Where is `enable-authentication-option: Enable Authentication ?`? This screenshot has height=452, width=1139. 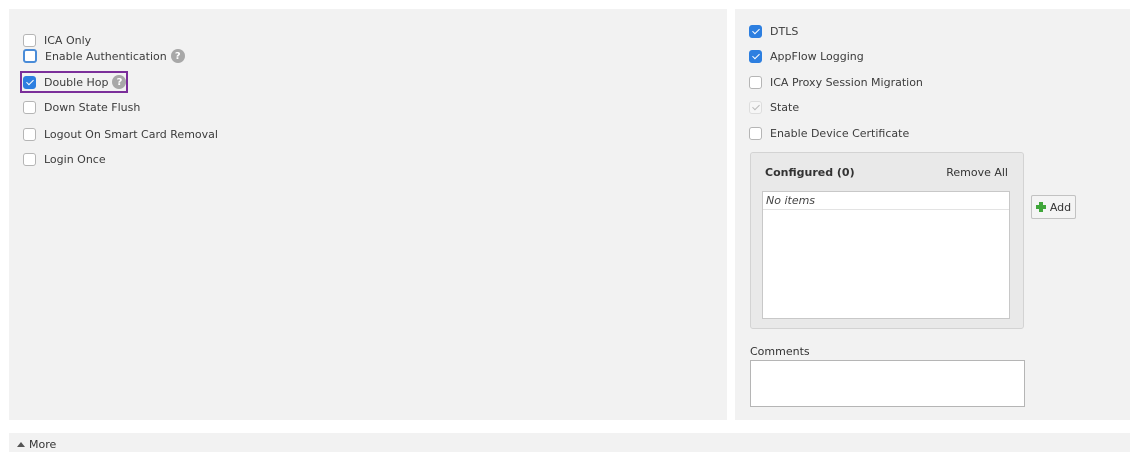
enable-authentication-option: Enable Authentication ? is located at coordinates (104, 56).